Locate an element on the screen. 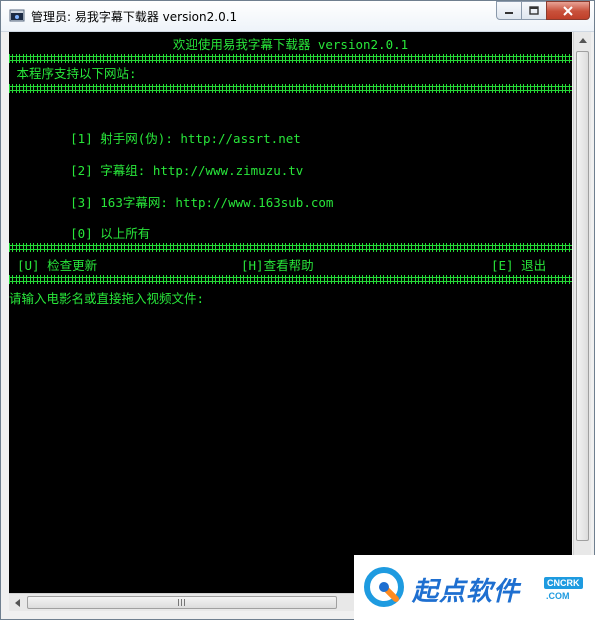 This screenshot has height=620, width=595. close-button is located at coordinates (568, 10).